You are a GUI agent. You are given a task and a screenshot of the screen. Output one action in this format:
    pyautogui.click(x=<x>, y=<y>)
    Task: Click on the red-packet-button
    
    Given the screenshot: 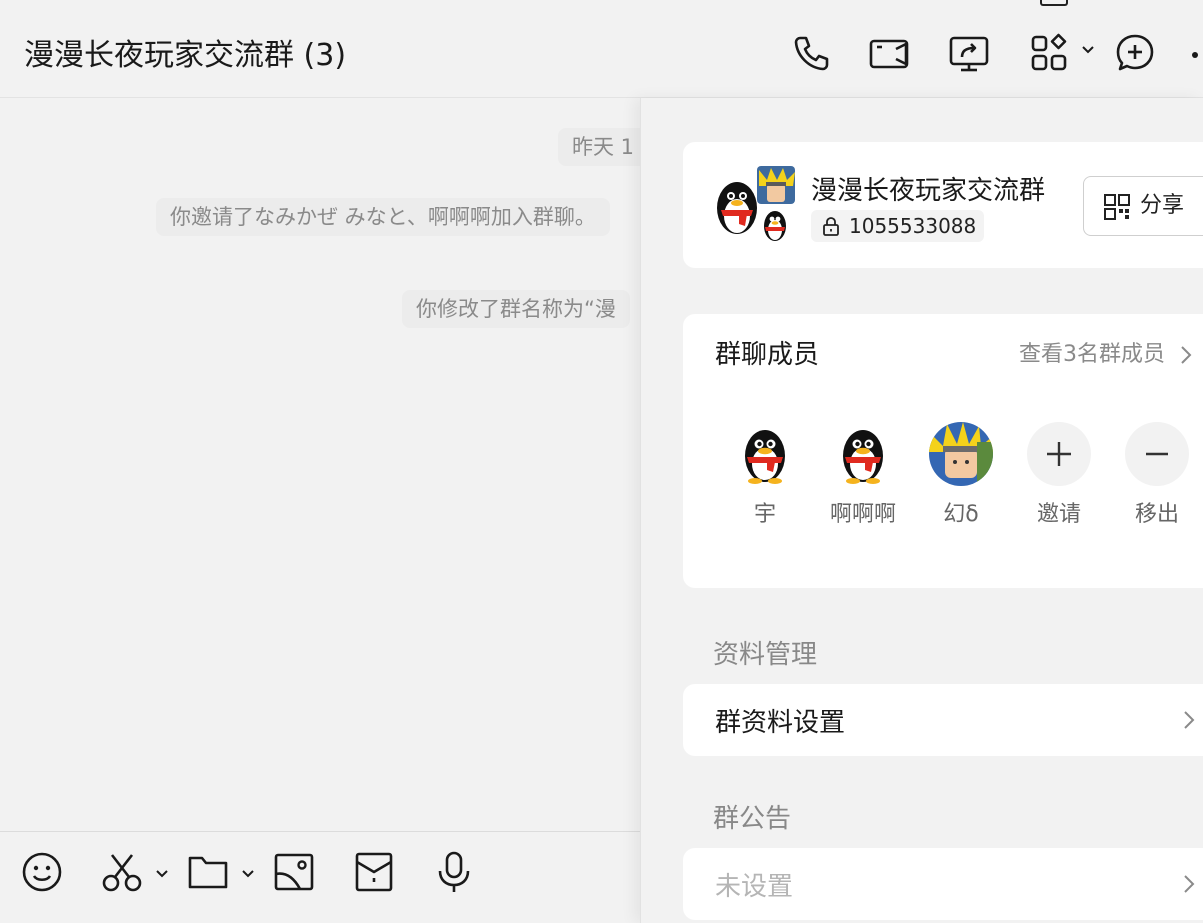 What is the action you would take?
    pyautogui.click(x=374, y=872)
    